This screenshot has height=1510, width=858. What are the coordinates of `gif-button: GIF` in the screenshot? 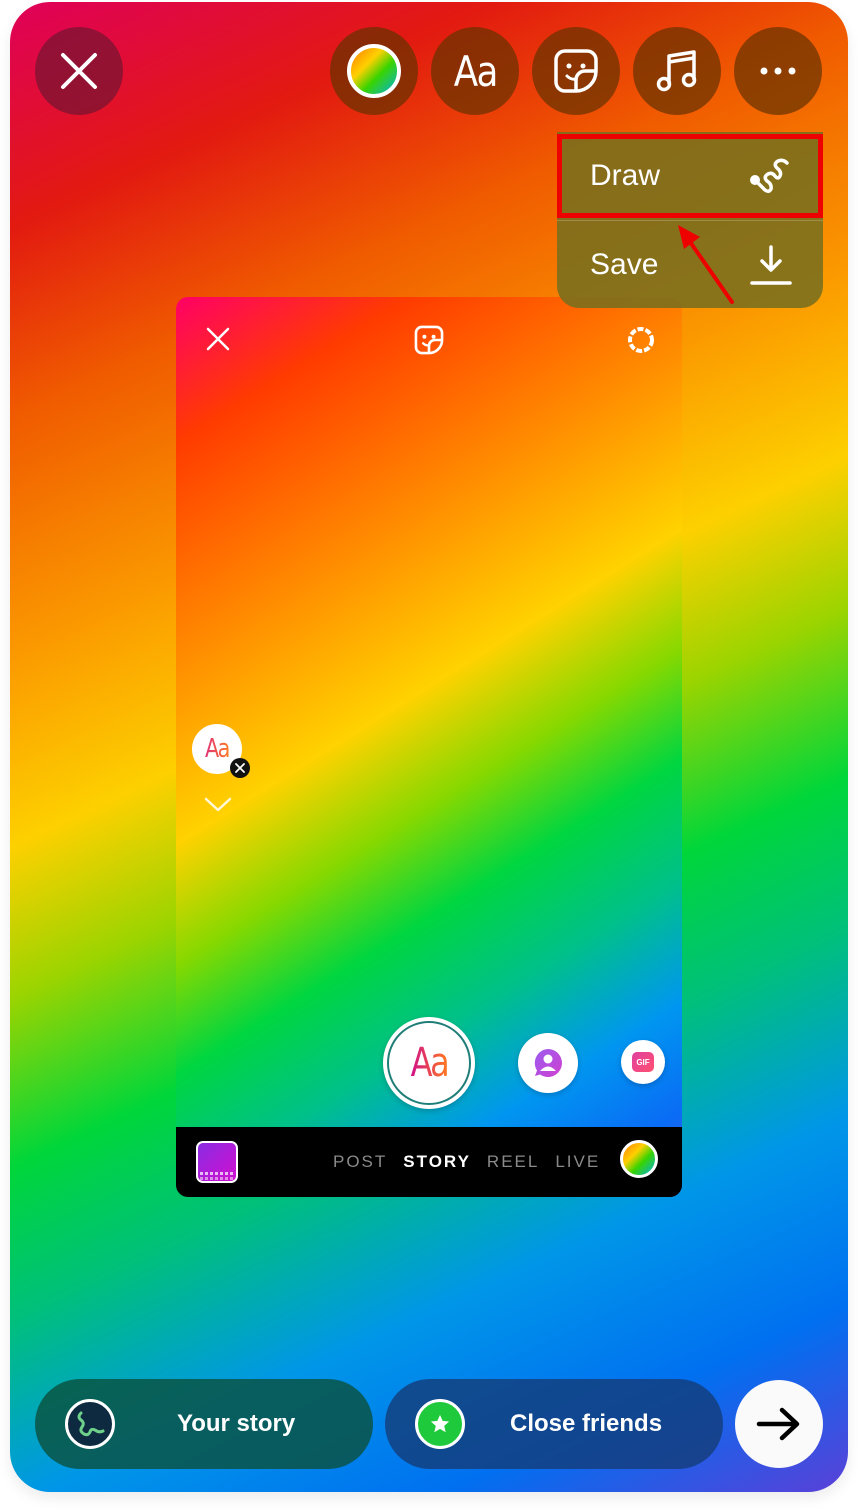 It's located at (643, 1062).